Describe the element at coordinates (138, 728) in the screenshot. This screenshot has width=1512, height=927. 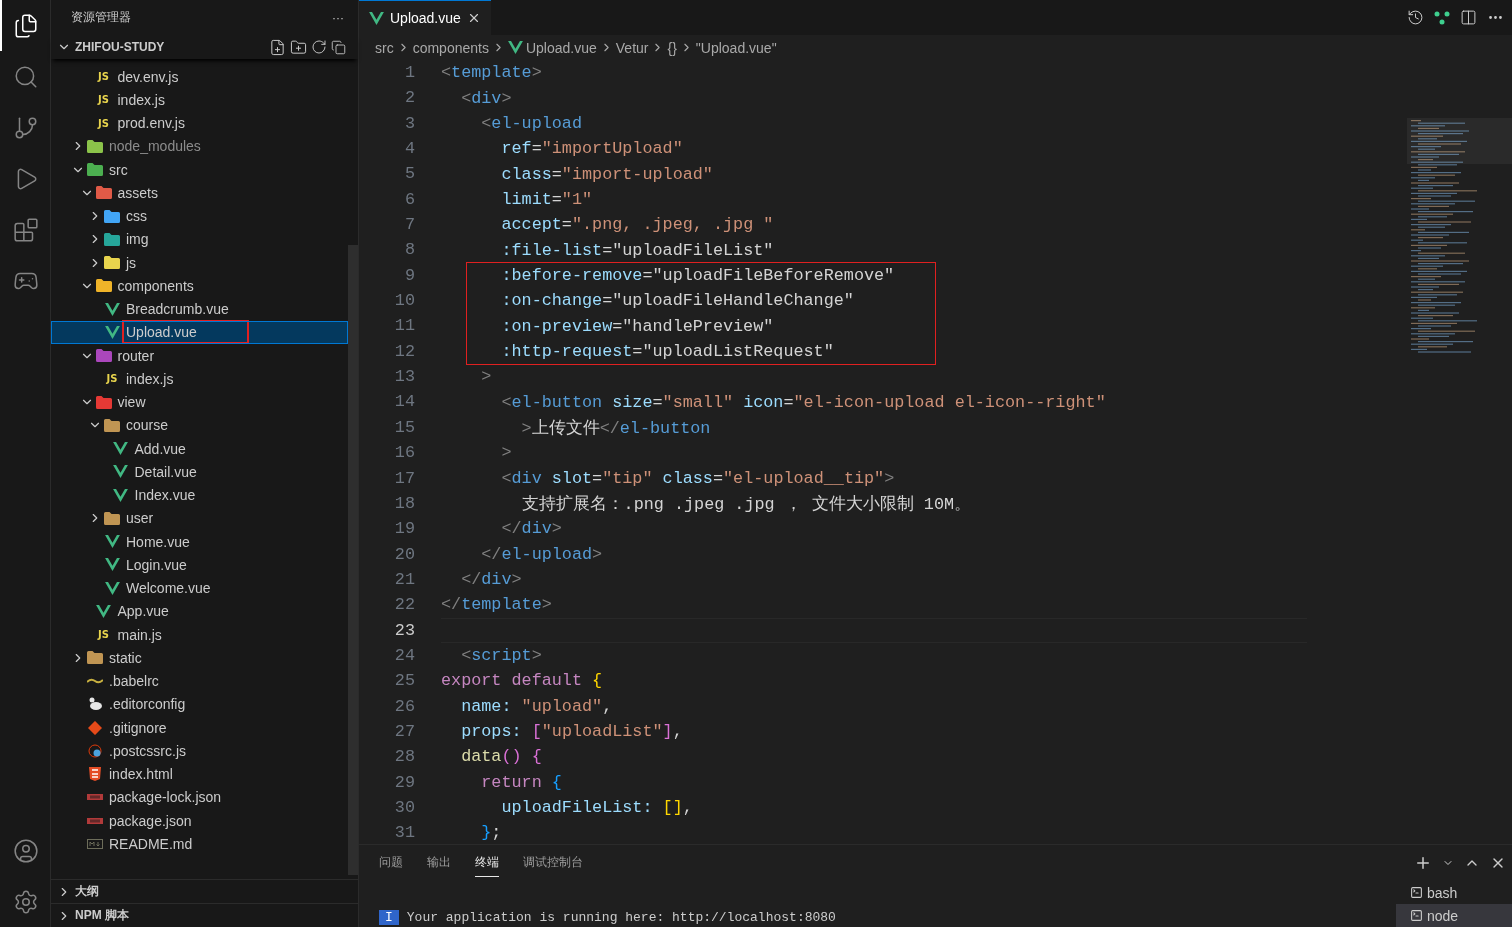
I see `file-name: .gitignore` at that location.